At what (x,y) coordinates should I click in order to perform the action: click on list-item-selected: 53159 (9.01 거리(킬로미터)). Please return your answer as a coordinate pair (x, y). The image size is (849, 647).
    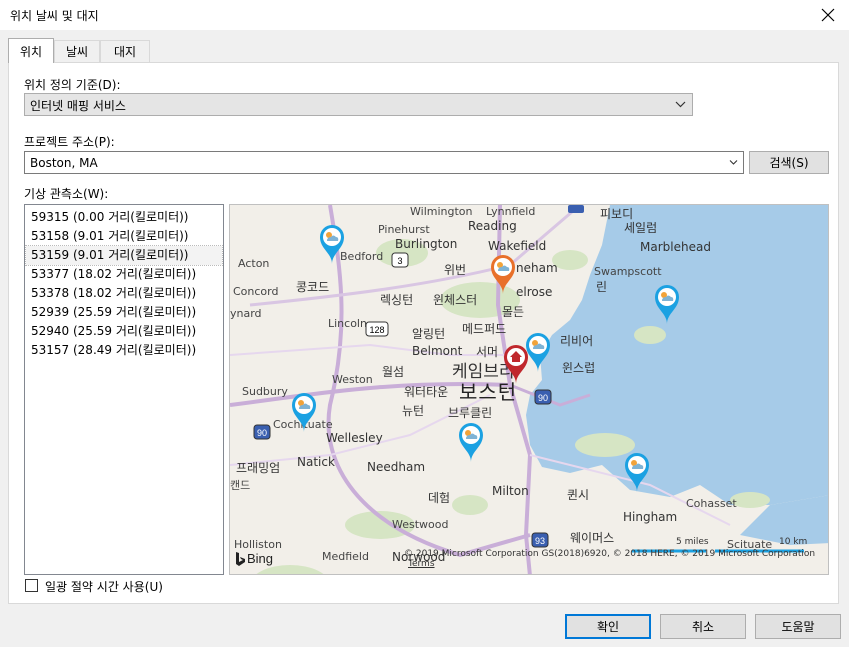
    Looking at the image, I should click on (124, 255).